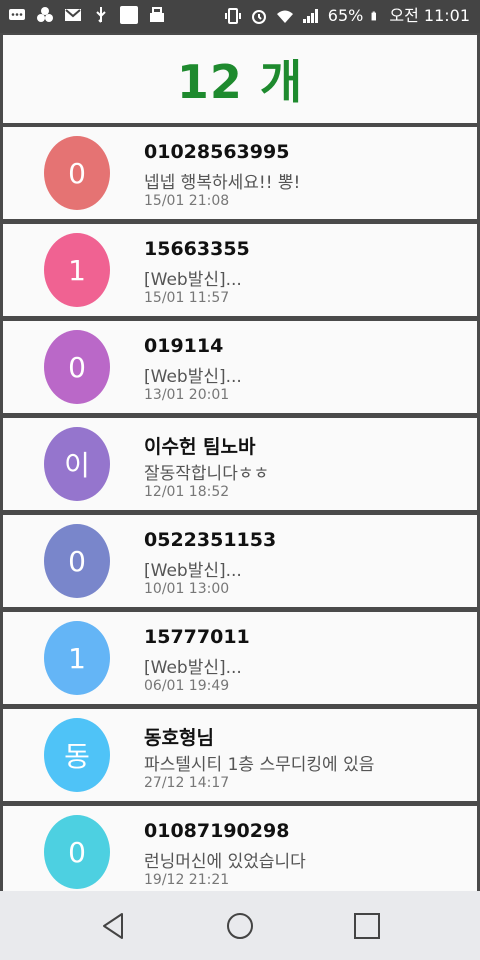 The height and width of the screenshot is (960, 480). I want to click on status-bar: 65% 오전 11:01, so click(240, 16).